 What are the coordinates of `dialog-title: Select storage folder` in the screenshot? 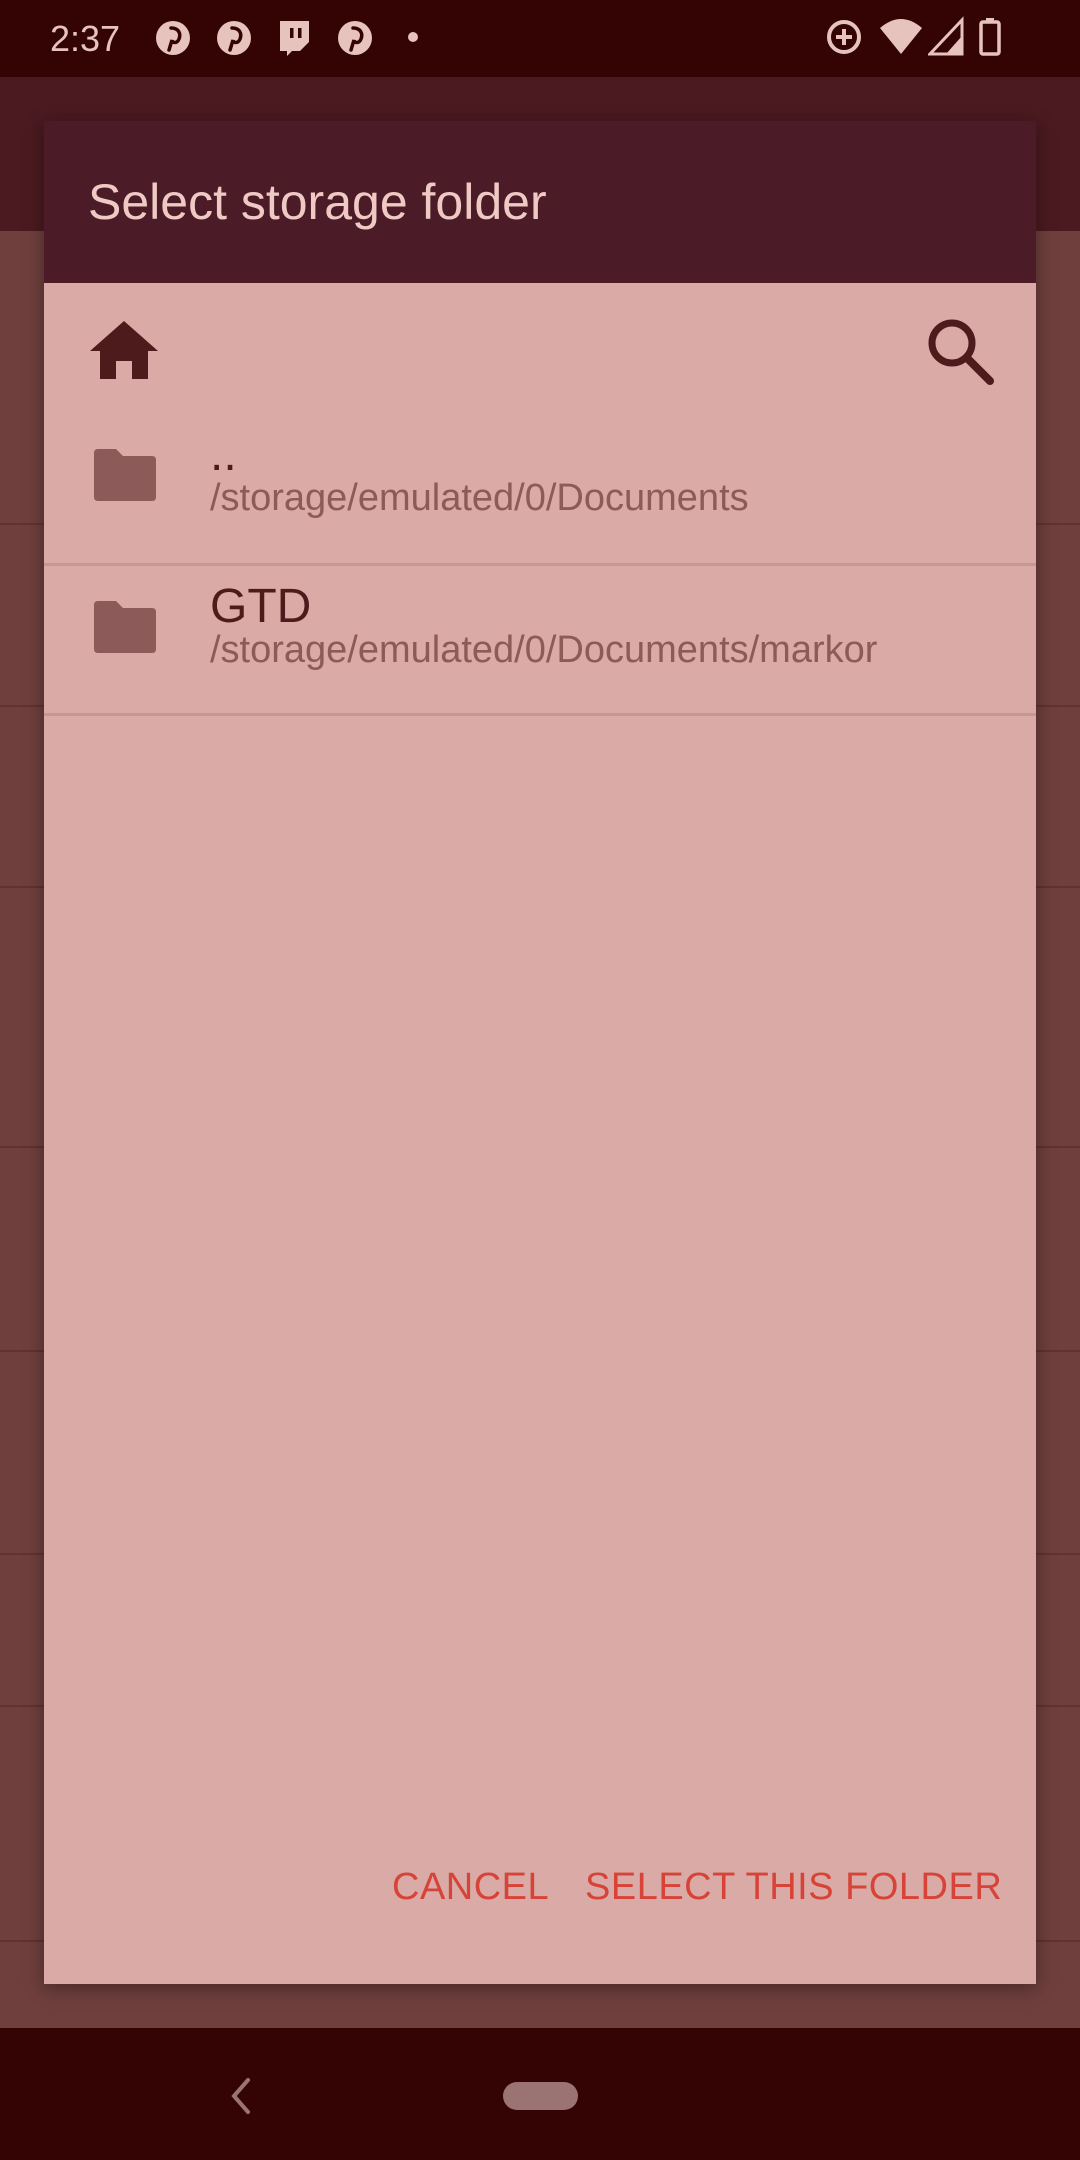 It's located at (317, 202).